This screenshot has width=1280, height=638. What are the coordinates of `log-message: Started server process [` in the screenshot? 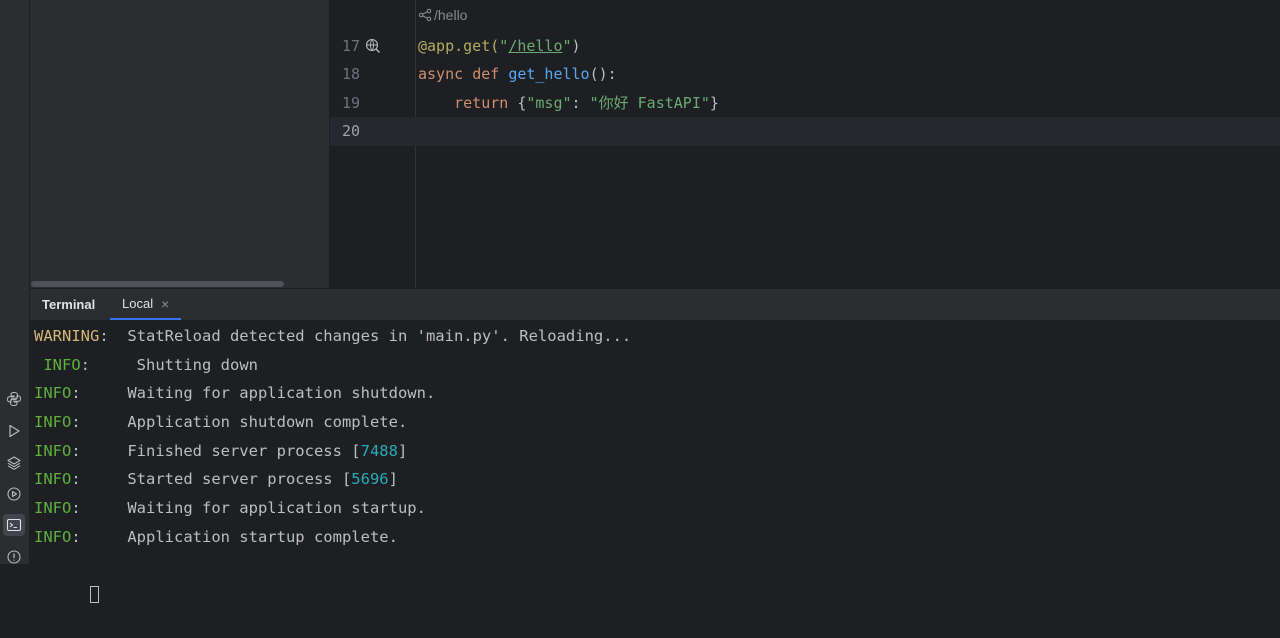 It's located at (239, 479).